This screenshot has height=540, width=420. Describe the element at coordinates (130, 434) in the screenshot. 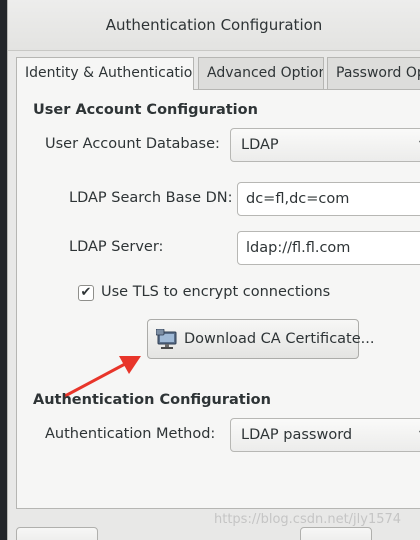

I see `auth-method-label: Authentication Method:` at that location.